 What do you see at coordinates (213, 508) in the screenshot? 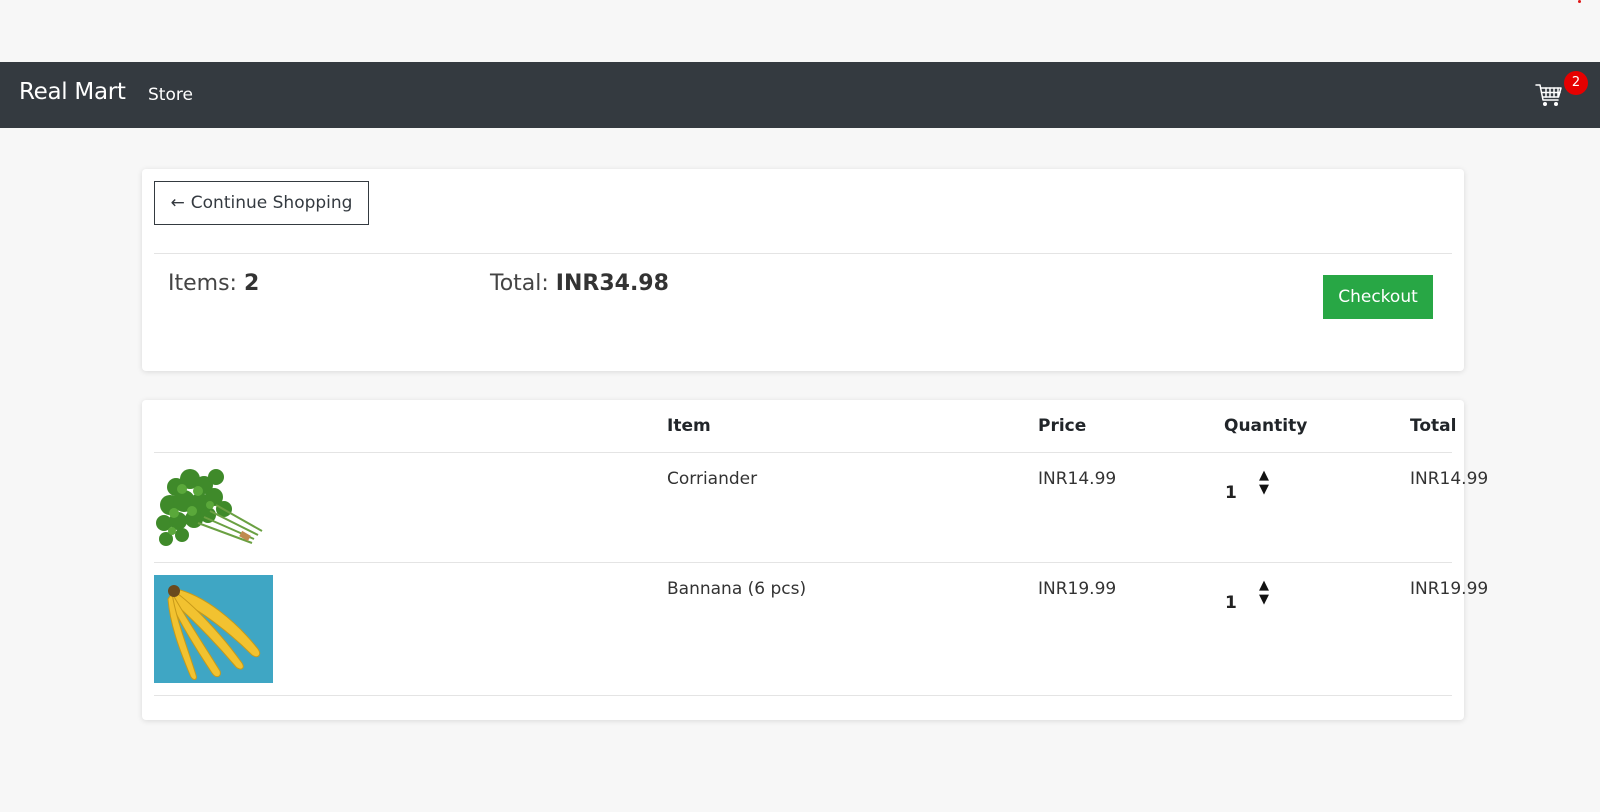
I see `coriander-image` at bounding box center [213, 508].